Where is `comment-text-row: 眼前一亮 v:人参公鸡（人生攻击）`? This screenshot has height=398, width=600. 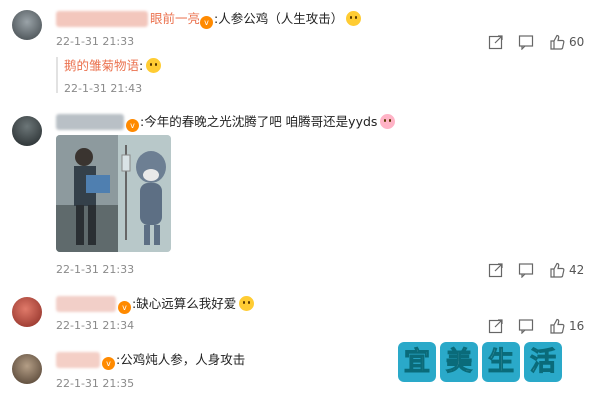 comment-text-row: 眼前一亮 v:人参公鸡（人生攻击） is located at coordinates (256, 20).